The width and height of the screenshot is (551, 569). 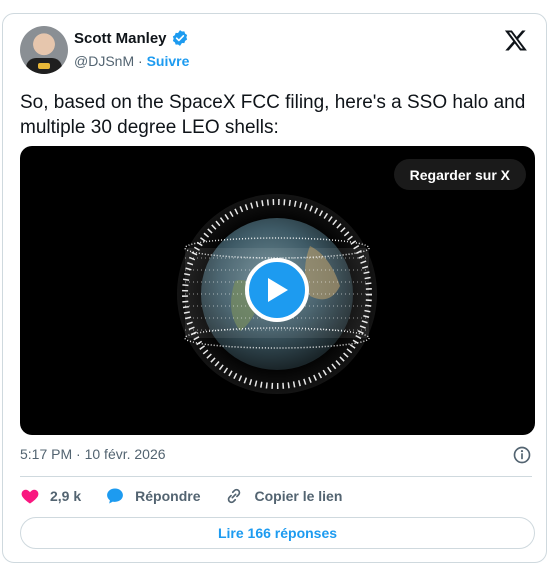 I want to click on timestamp-row: 5:17 PM · 10 févr. 2026, so click(x=93, y=454).